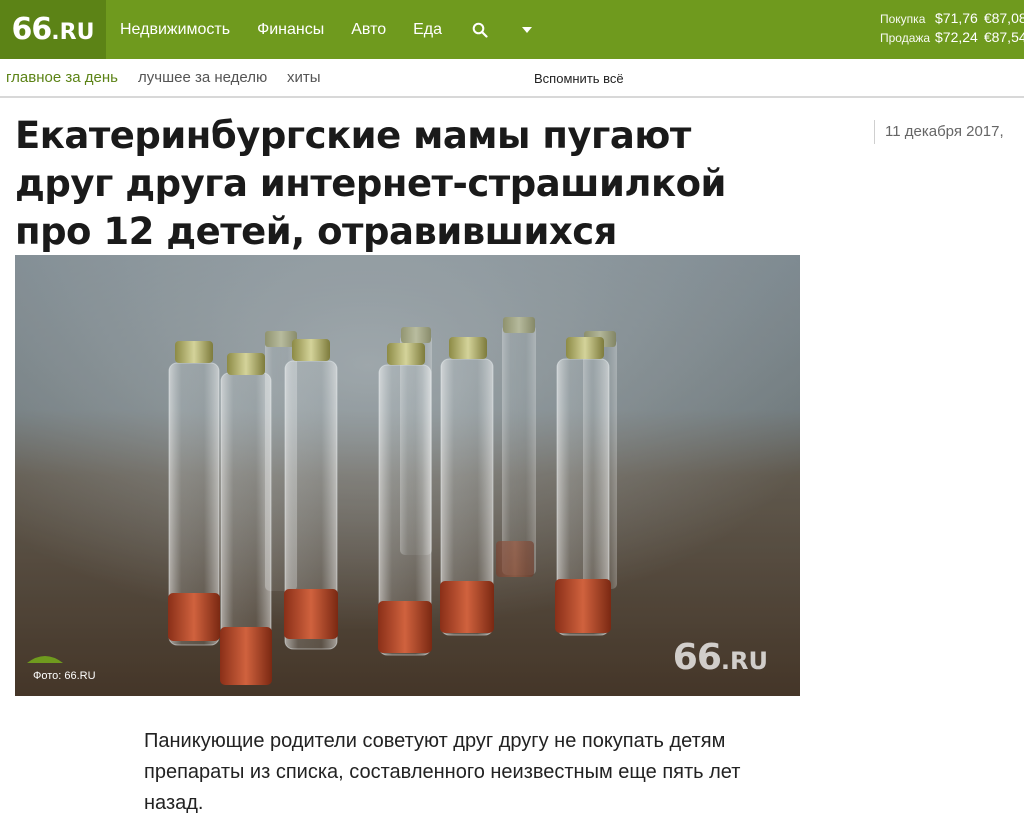 Image resolution: width=1024 pixels, height=819 pixels. Describe the element at coordinates (1003, 18) in the screenshot. I see `rate-buy-eur: €87,08` at that location.